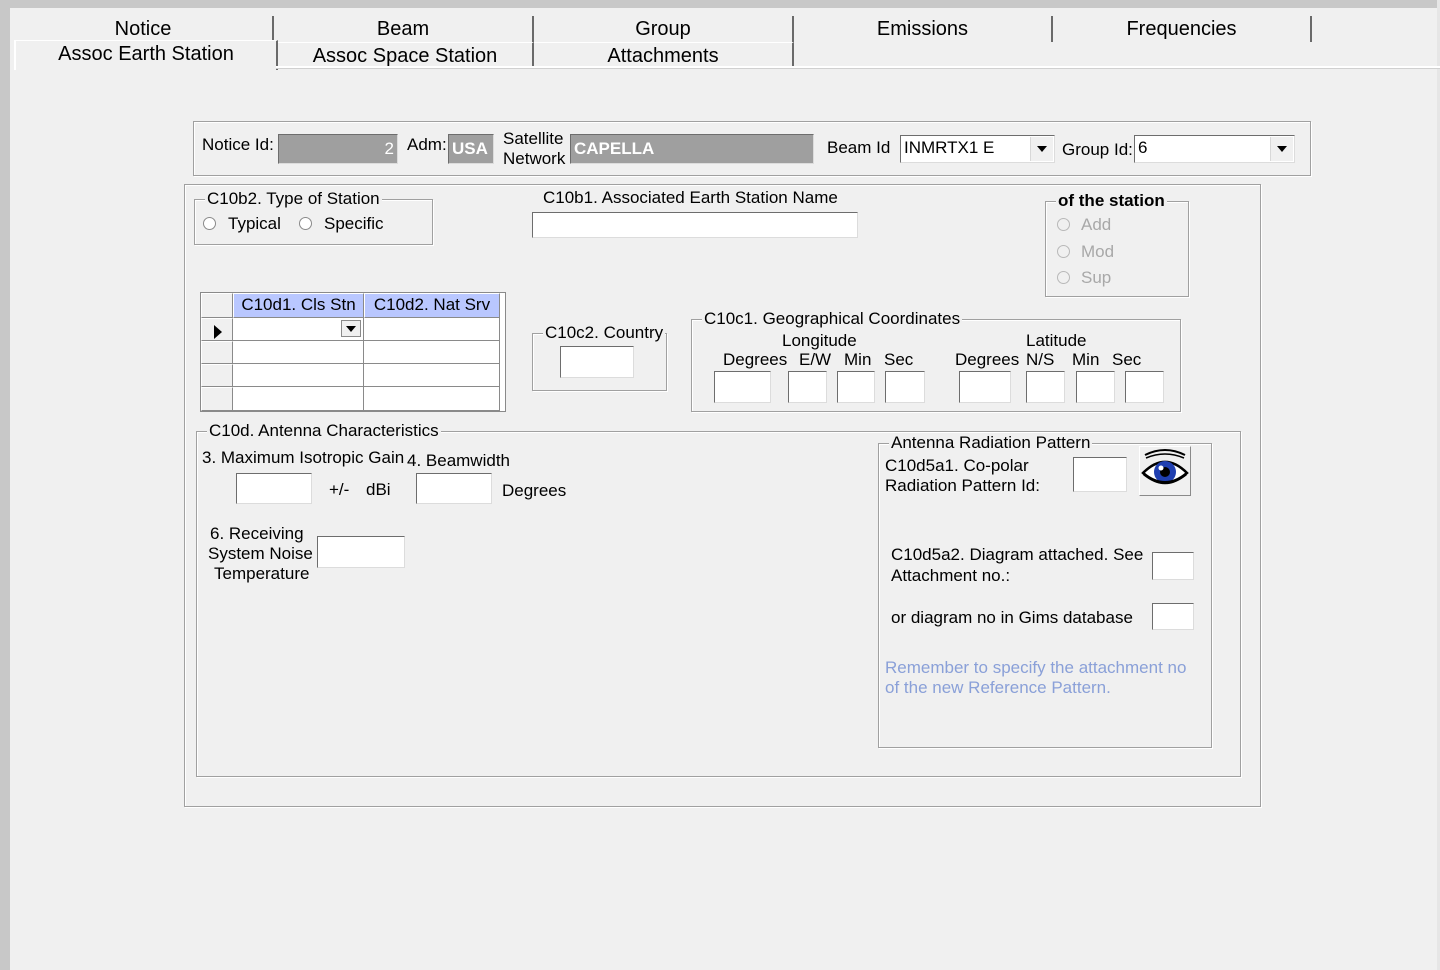 The height and width of the screenshot is (970, 1440). I want to click on lon-sec-input, so click(905, 387).